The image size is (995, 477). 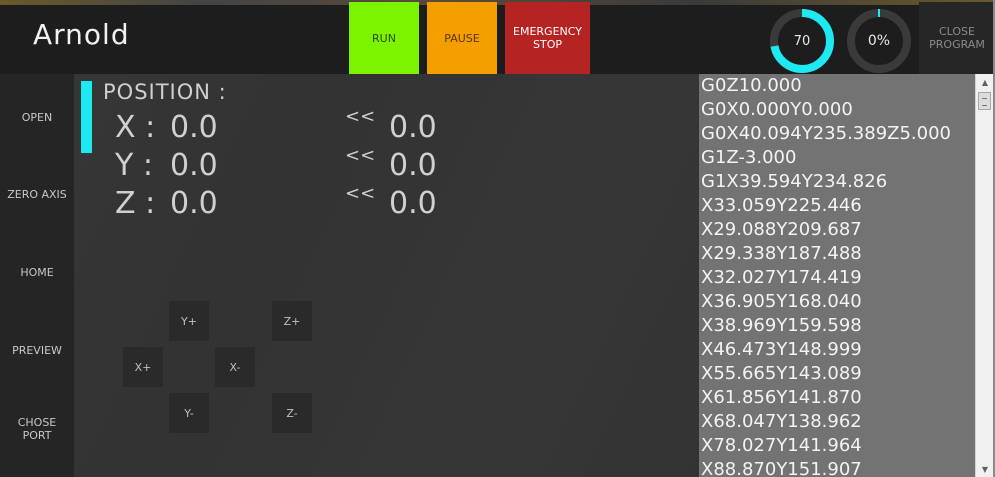 I want to click on gcode-scrollbar: ▲ ▼, so click(x=984, y=275).